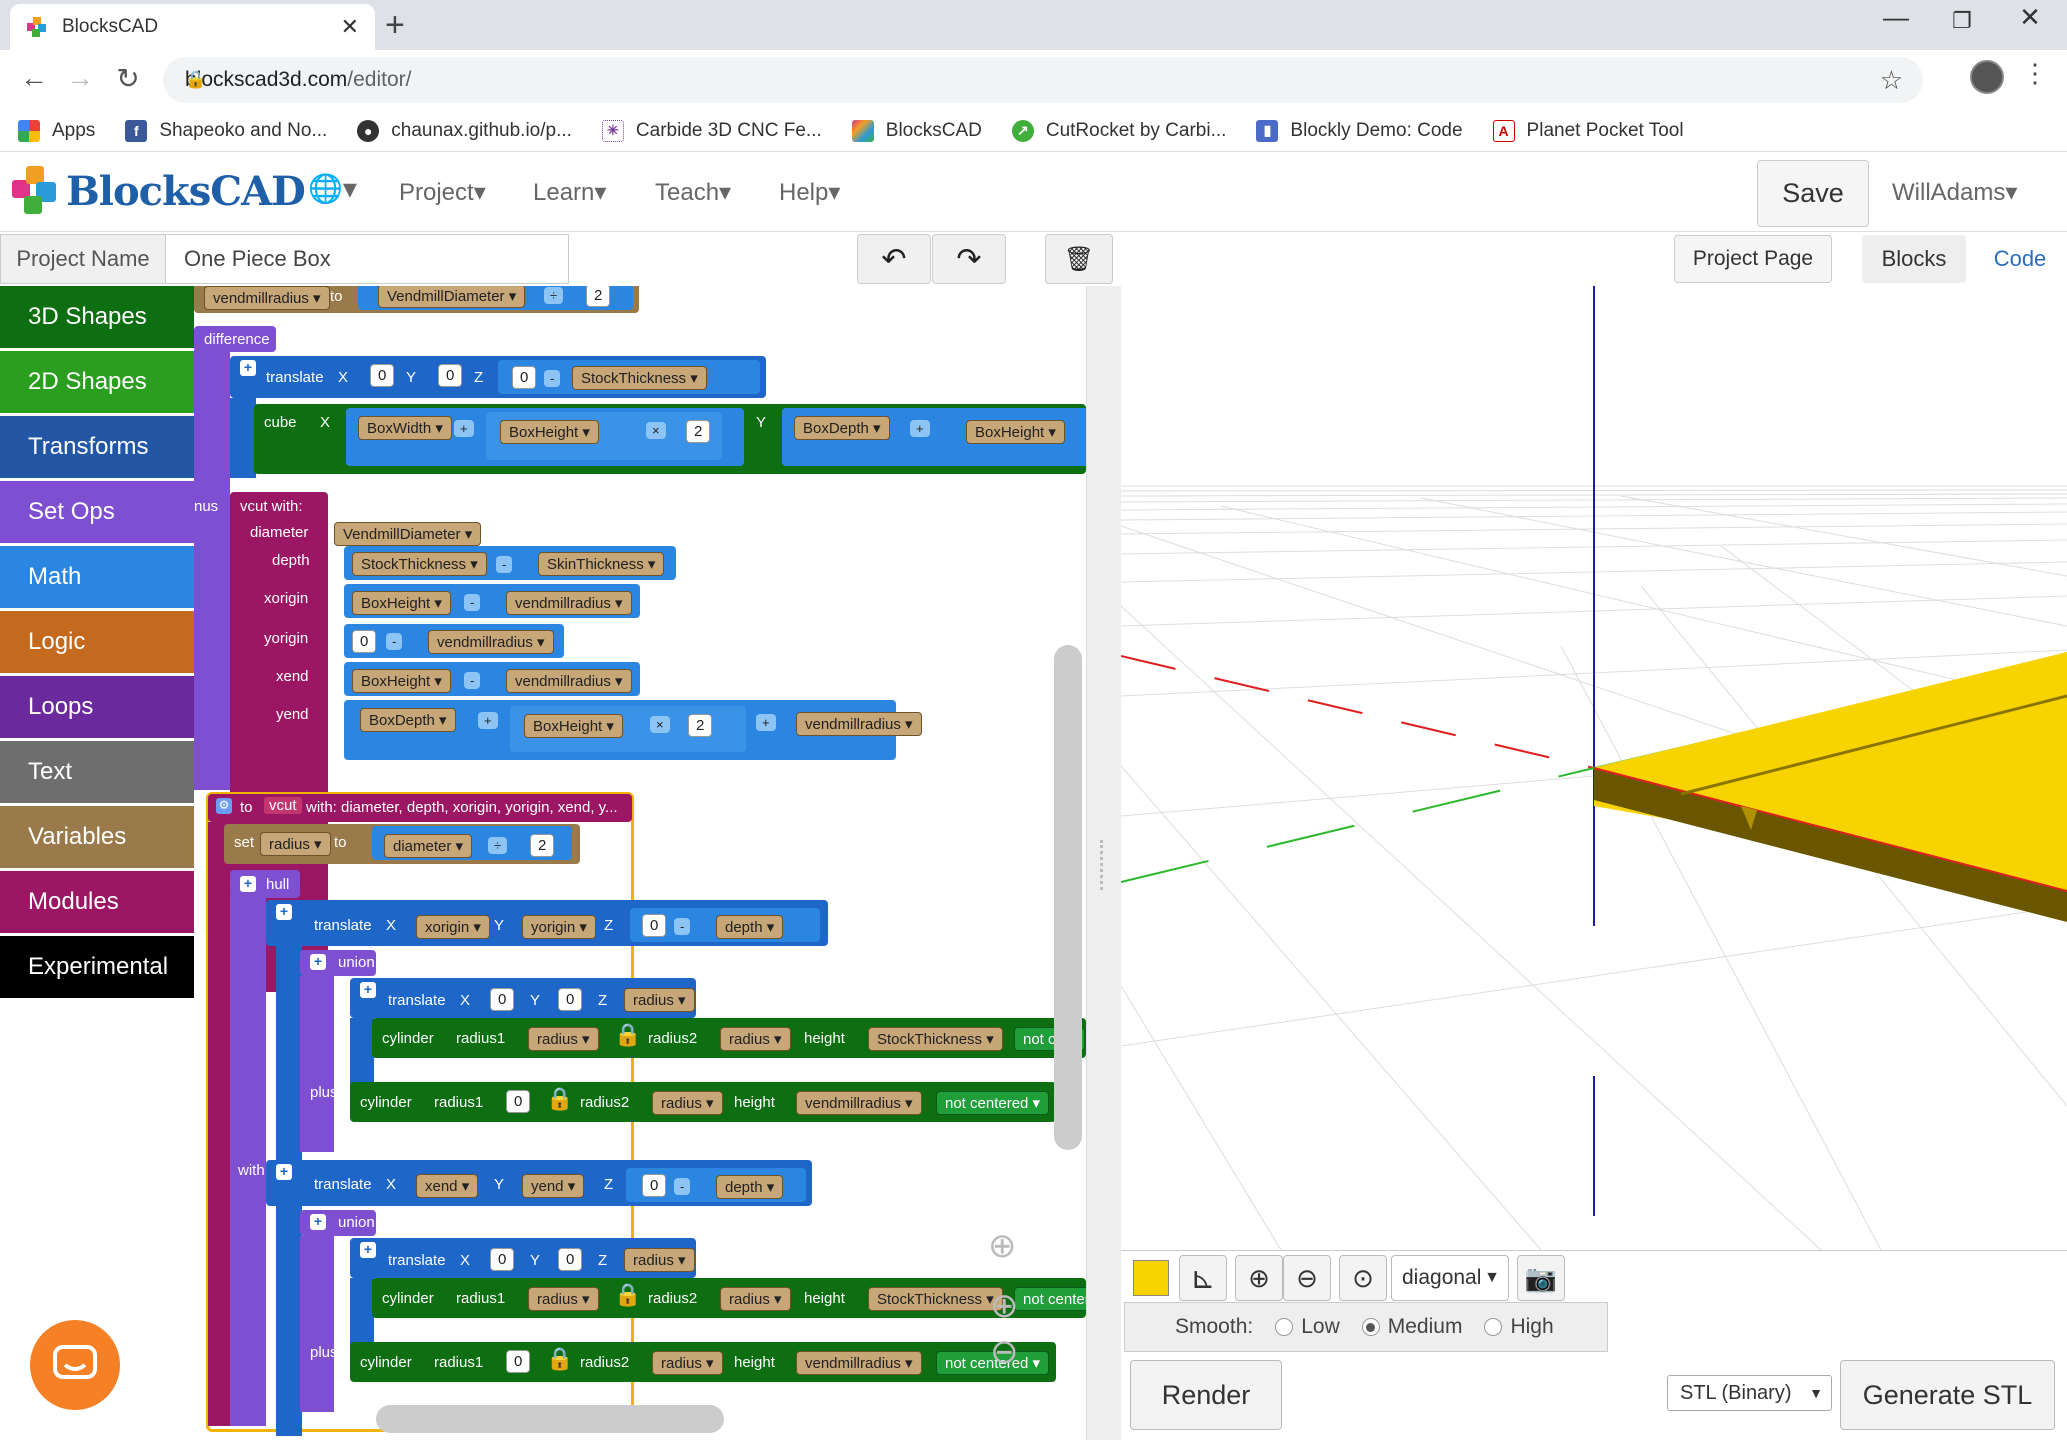 The height and width of the screenshot is (1440, 2067). I want to click on undo-icon: ↶, so click(894, 259).